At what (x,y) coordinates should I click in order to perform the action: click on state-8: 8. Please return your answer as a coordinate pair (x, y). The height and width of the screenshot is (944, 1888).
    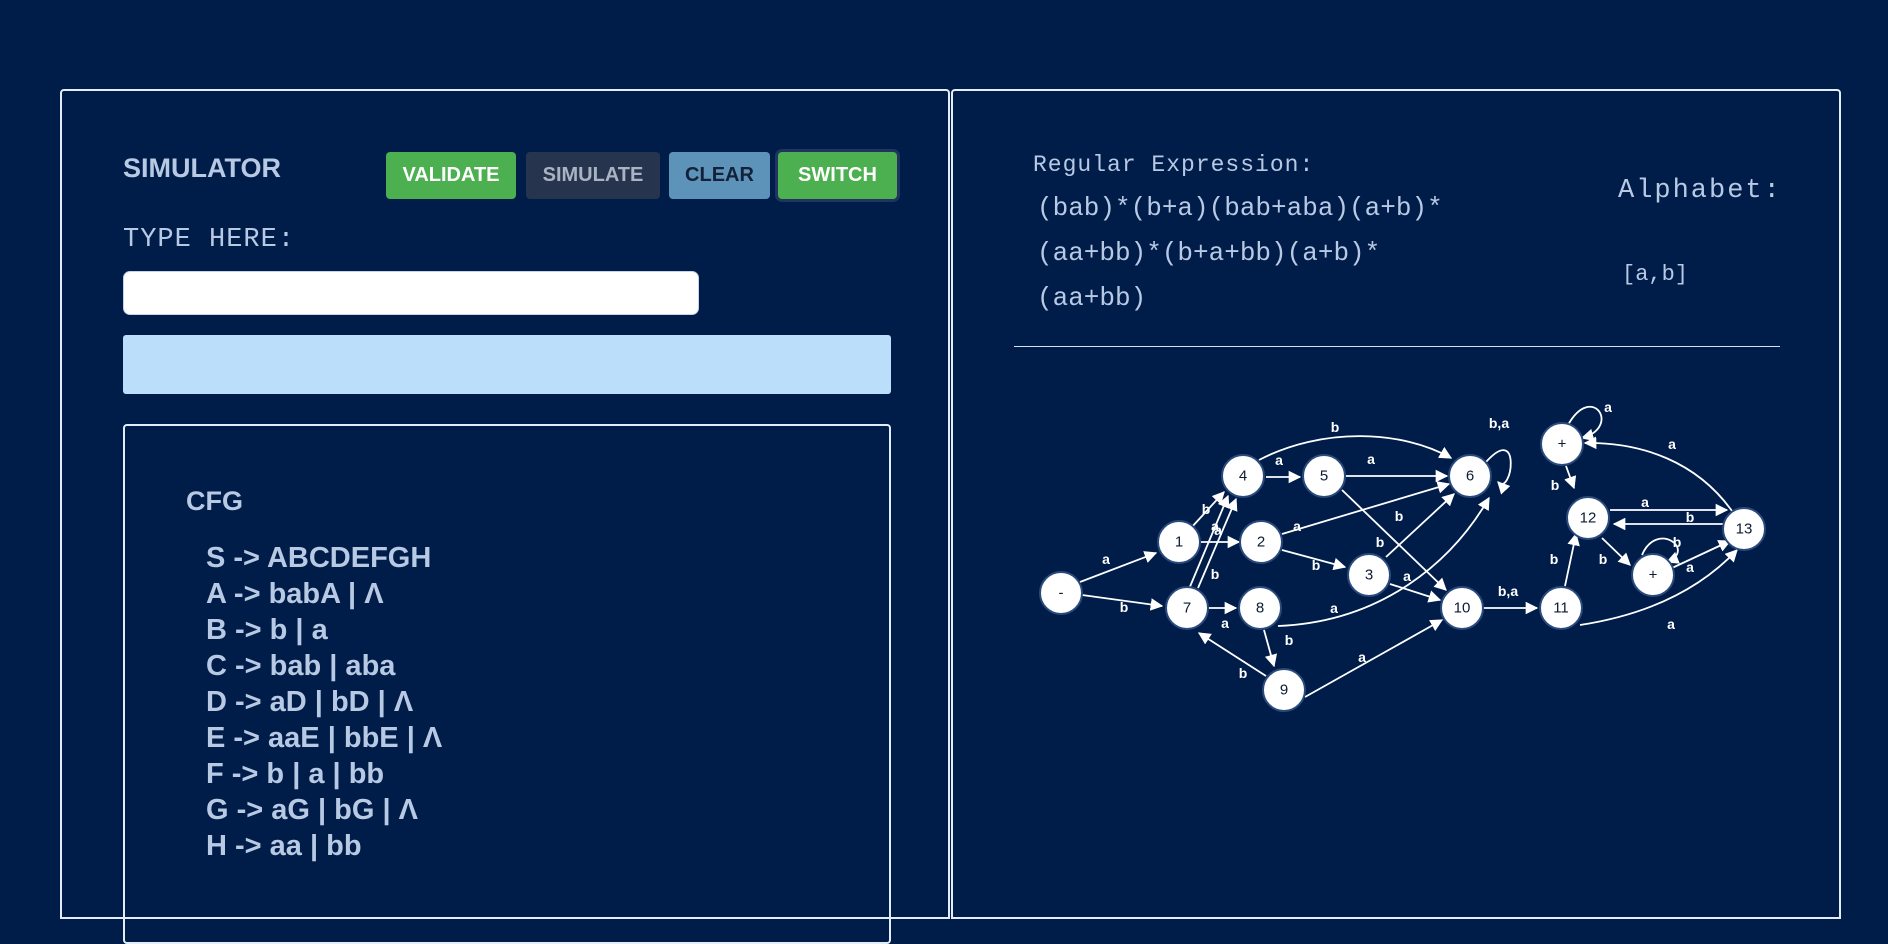
    Looking at the image, I should click on (1260, 608).